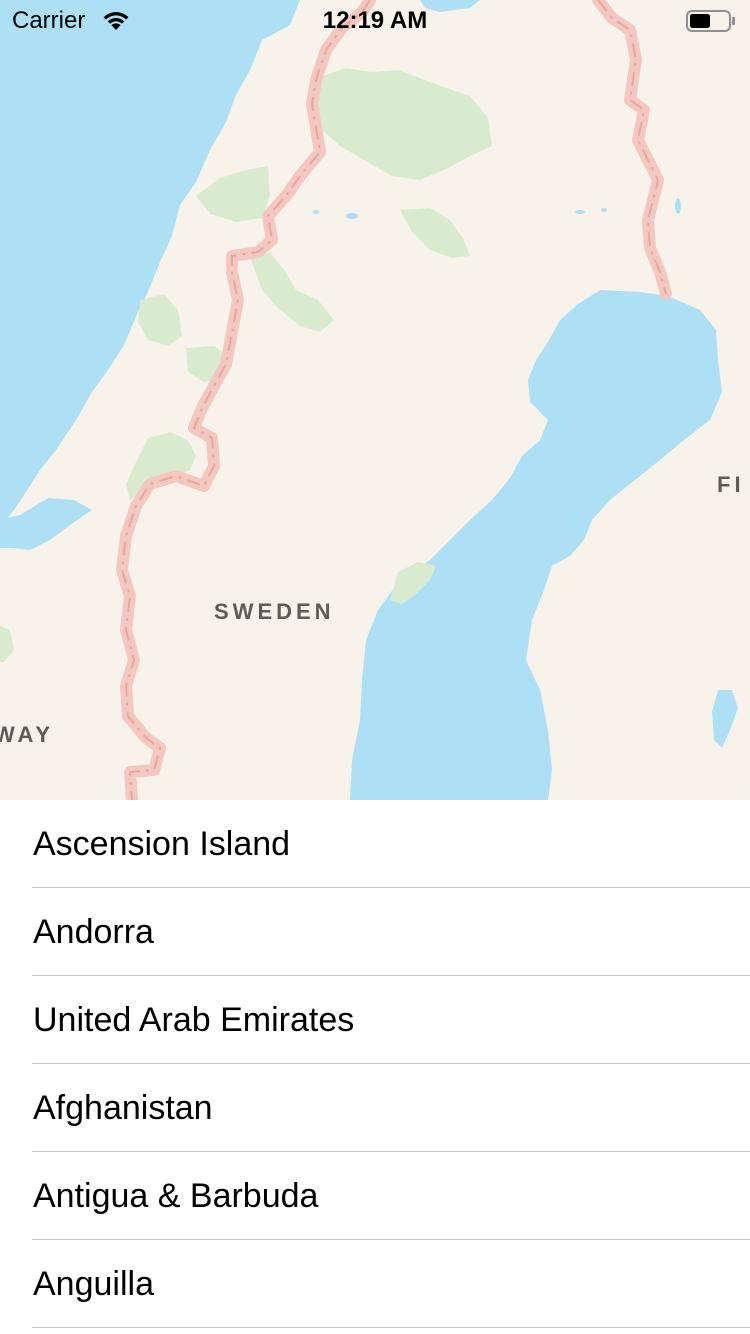 This screenshot has height=1334, width=750. What do you see at coordinates (93, 932) in the screenshot?
I see `list-item-label: Andorra` at bounding box center [93, 932].